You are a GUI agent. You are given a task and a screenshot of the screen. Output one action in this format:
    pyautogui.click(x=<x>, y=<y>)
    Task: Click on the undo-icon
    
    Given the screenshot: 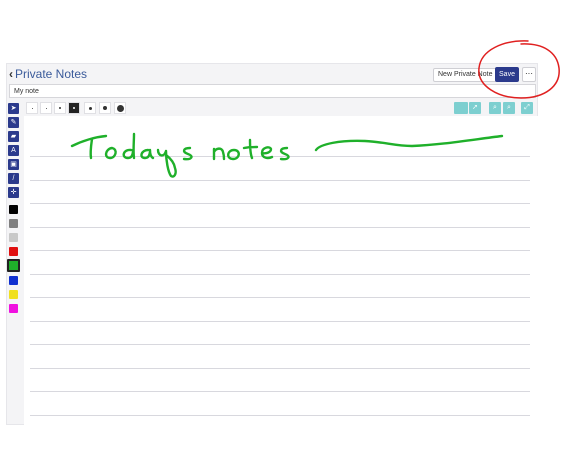 What is the action you would take?
    pyautogui.click(x=461, y=108)
    